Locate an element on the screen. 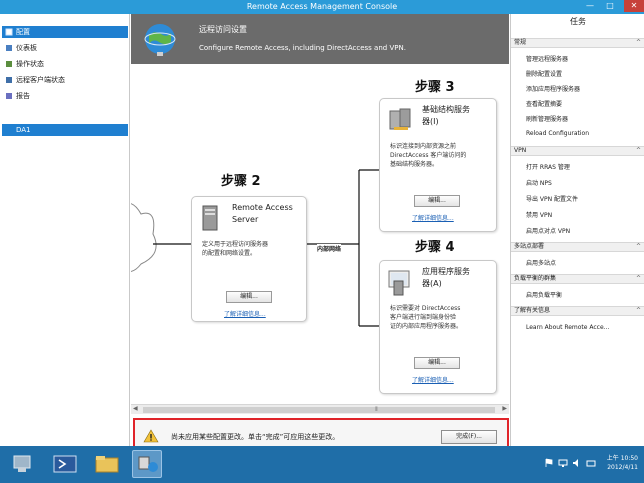 The height and width of the screenshot is (483, 644). card-desc-line2: 客户端进行端到端身份验 is located at coordinates (423, 317).